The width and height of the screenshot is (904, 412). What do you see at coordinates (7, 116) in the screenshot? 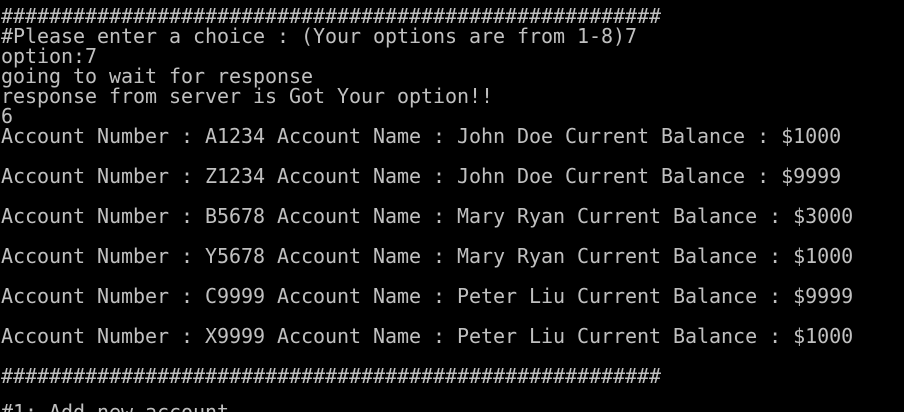
I see `count-line: 6` at bounding box center [7, 116].